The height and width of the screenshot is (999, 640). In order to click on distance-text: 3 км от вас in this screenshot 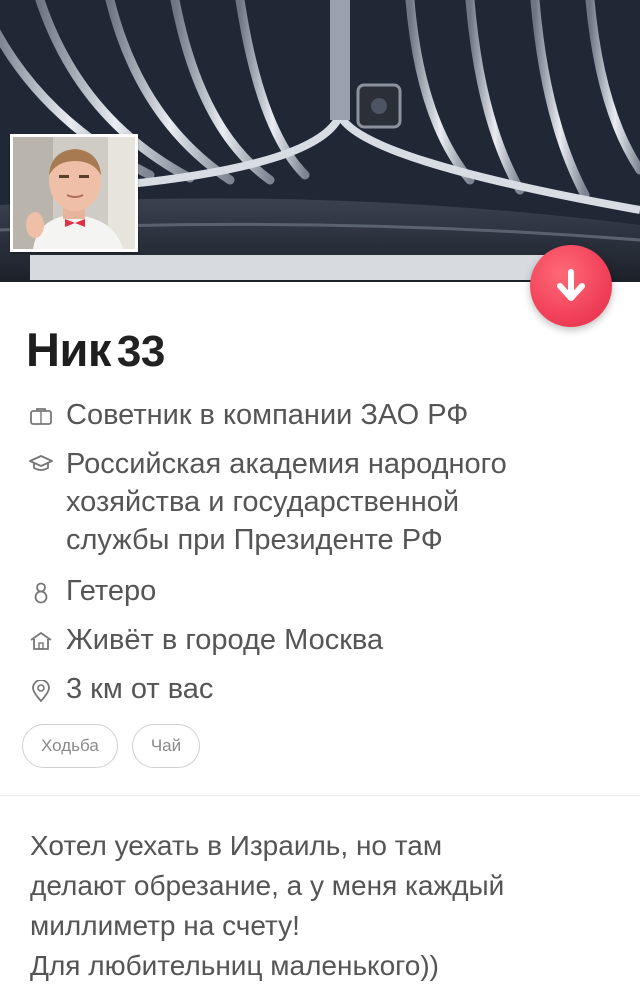, I will do `click(140, 689)`.